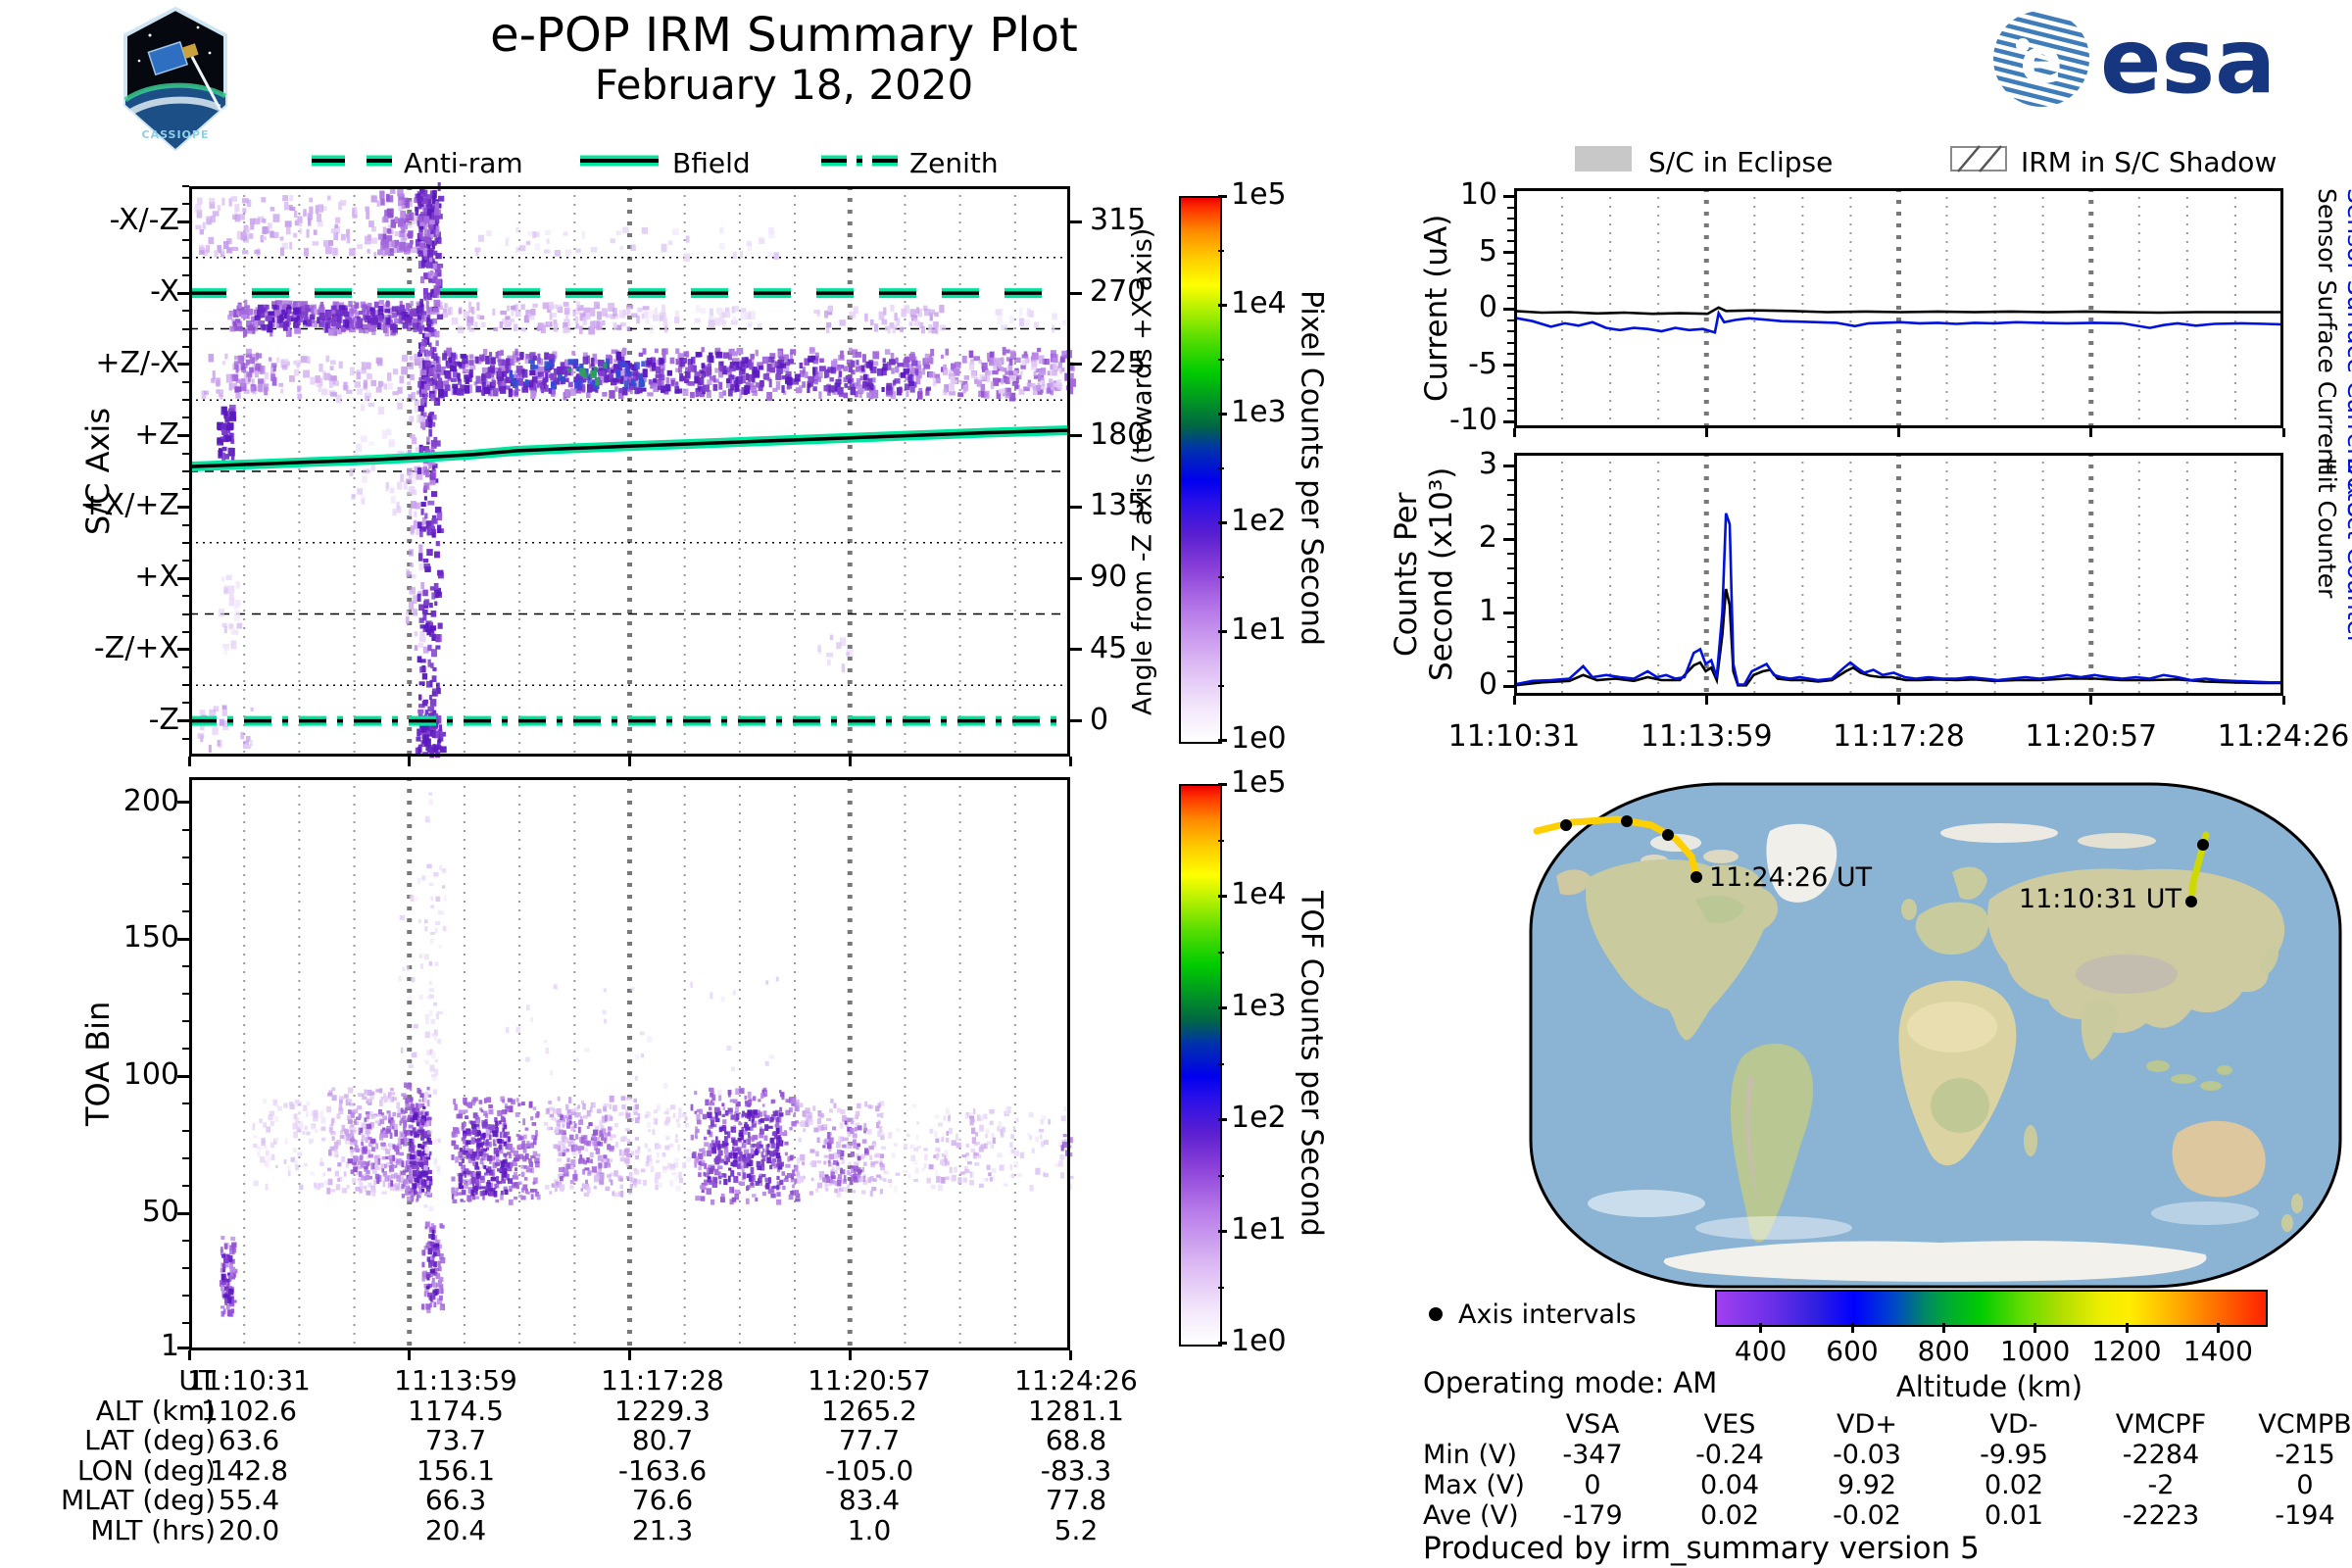  I want to click on tof-cb-tick: 1e4, so click(1259, 894).